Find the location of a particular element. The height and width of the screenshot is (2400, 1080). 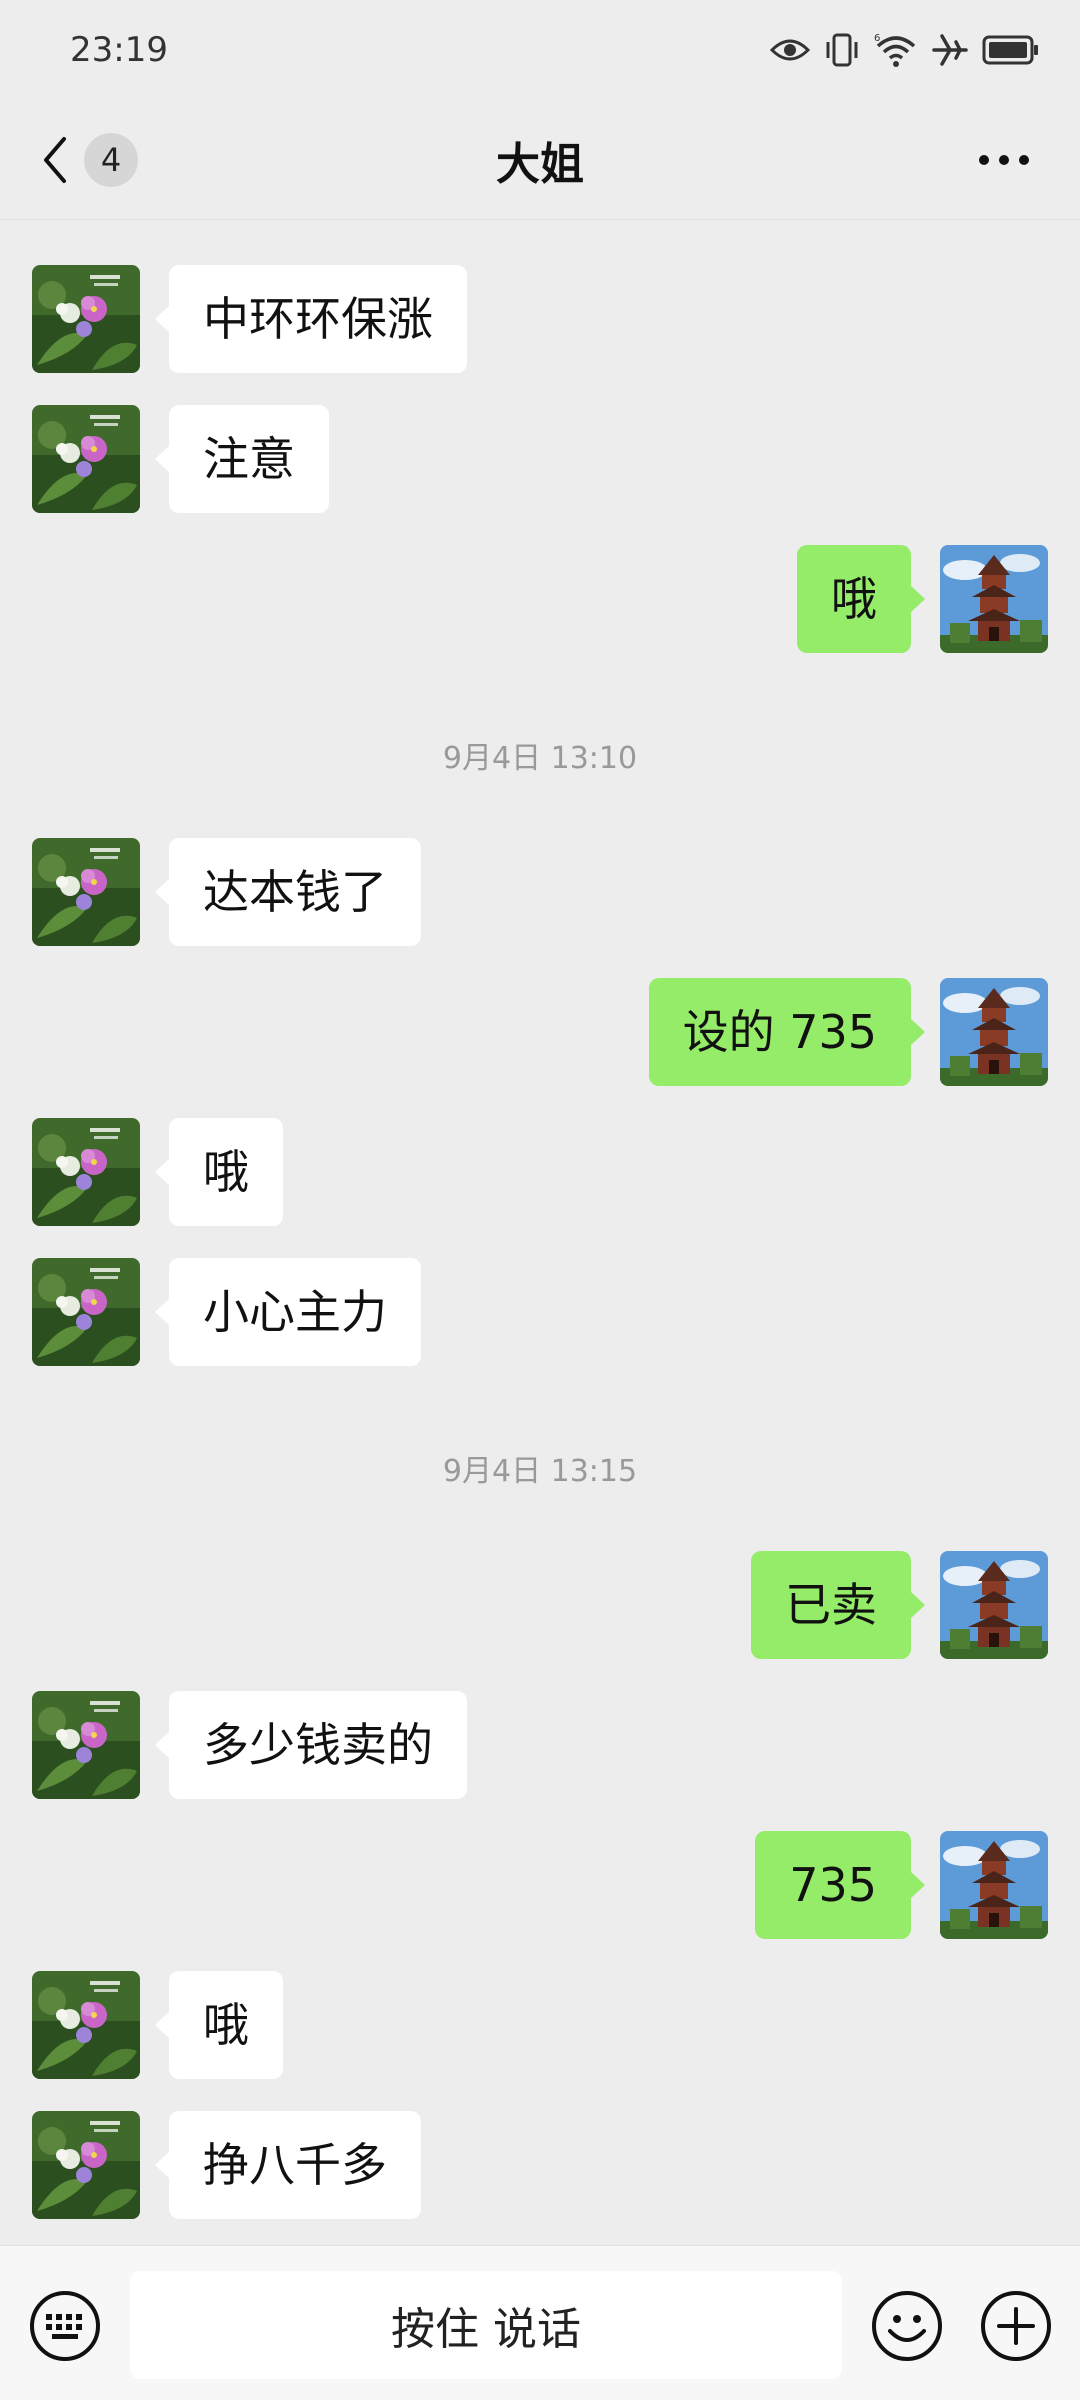

message-received: 挣八千多 is located at coordinates (540, 2165).